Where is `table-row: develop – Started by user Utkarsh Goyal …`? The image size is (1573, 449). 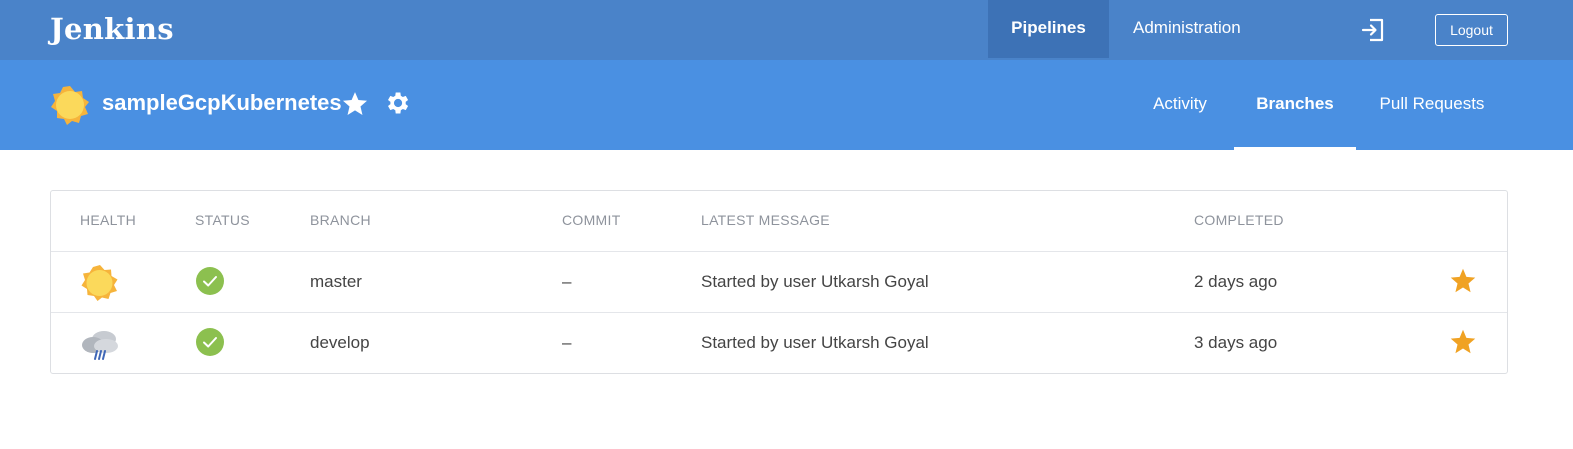
table-row: develop – Started by user Utkarsh Goyal … is located at coordinates (779, 343).